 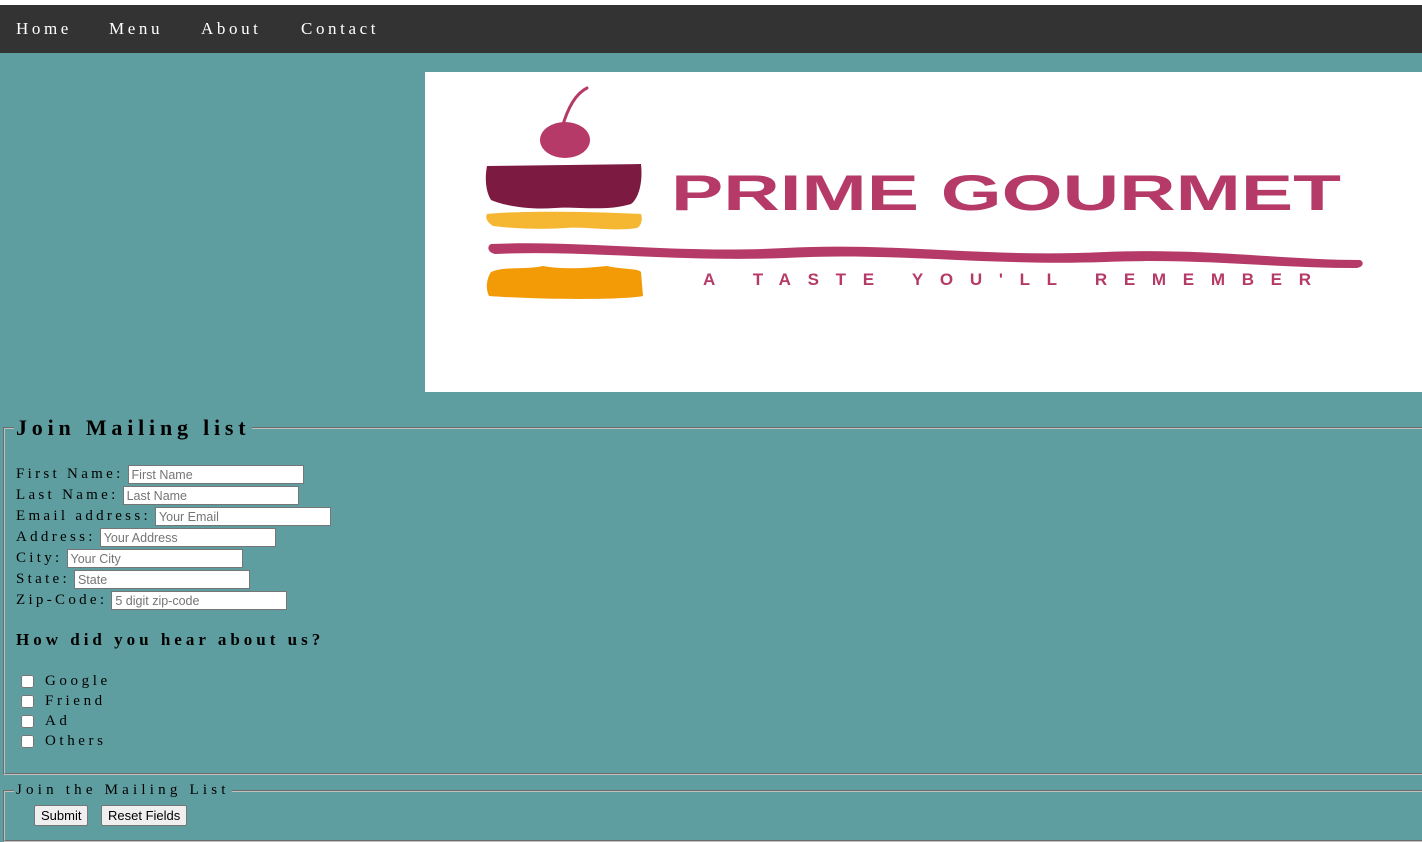 What do you see at coordinates (199, 600) in the screenshot?
I see `zip-code-input` at bounding box center [199, 600].